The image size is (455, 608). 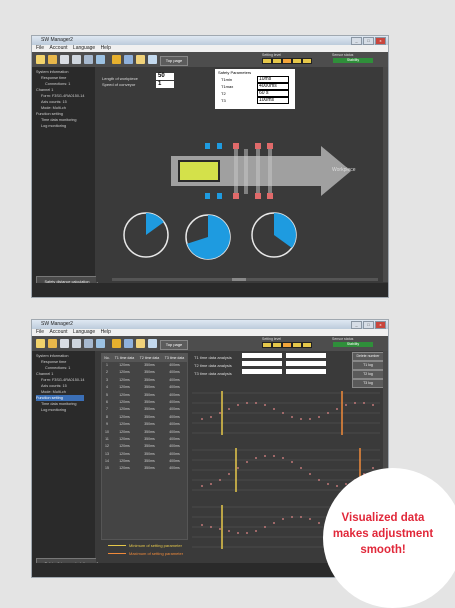 What do you see at coordinates (368, 365) in the screenshot?
I see `t1-log-button: T1 log` at bounding box center [368, 365].